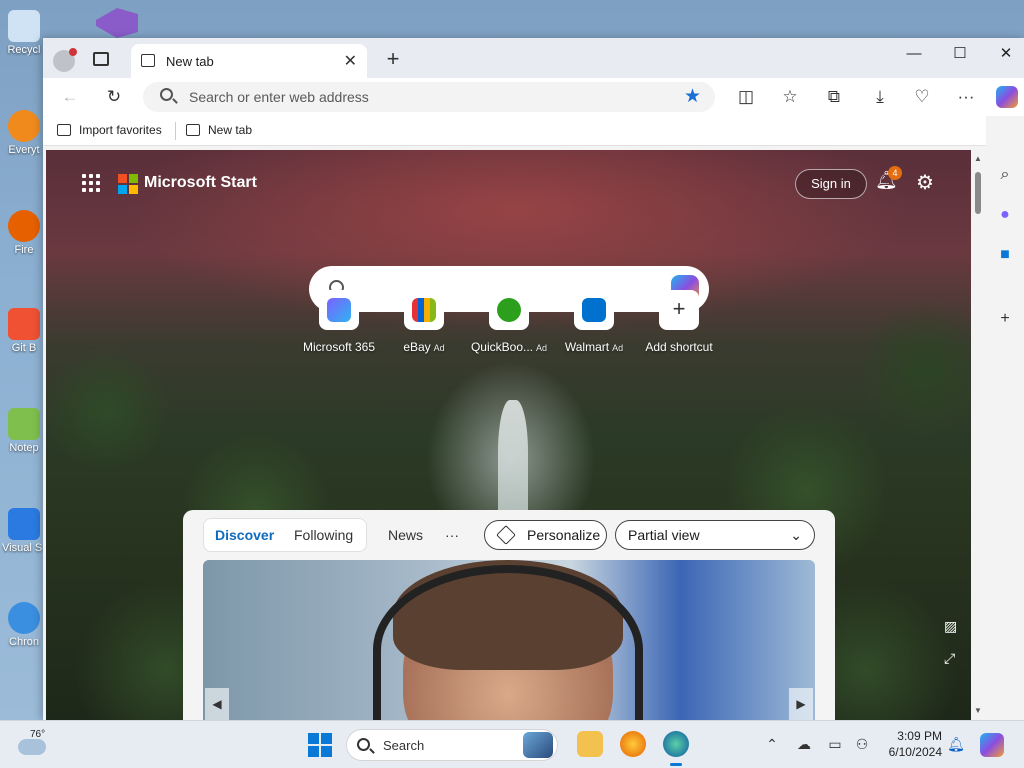 The image size is (1024, 768). What do you see at coordinates (219, 130) in the screenshot?
I see `favorites-bar-new-tab: New tab` at bounding box center [219, 130].